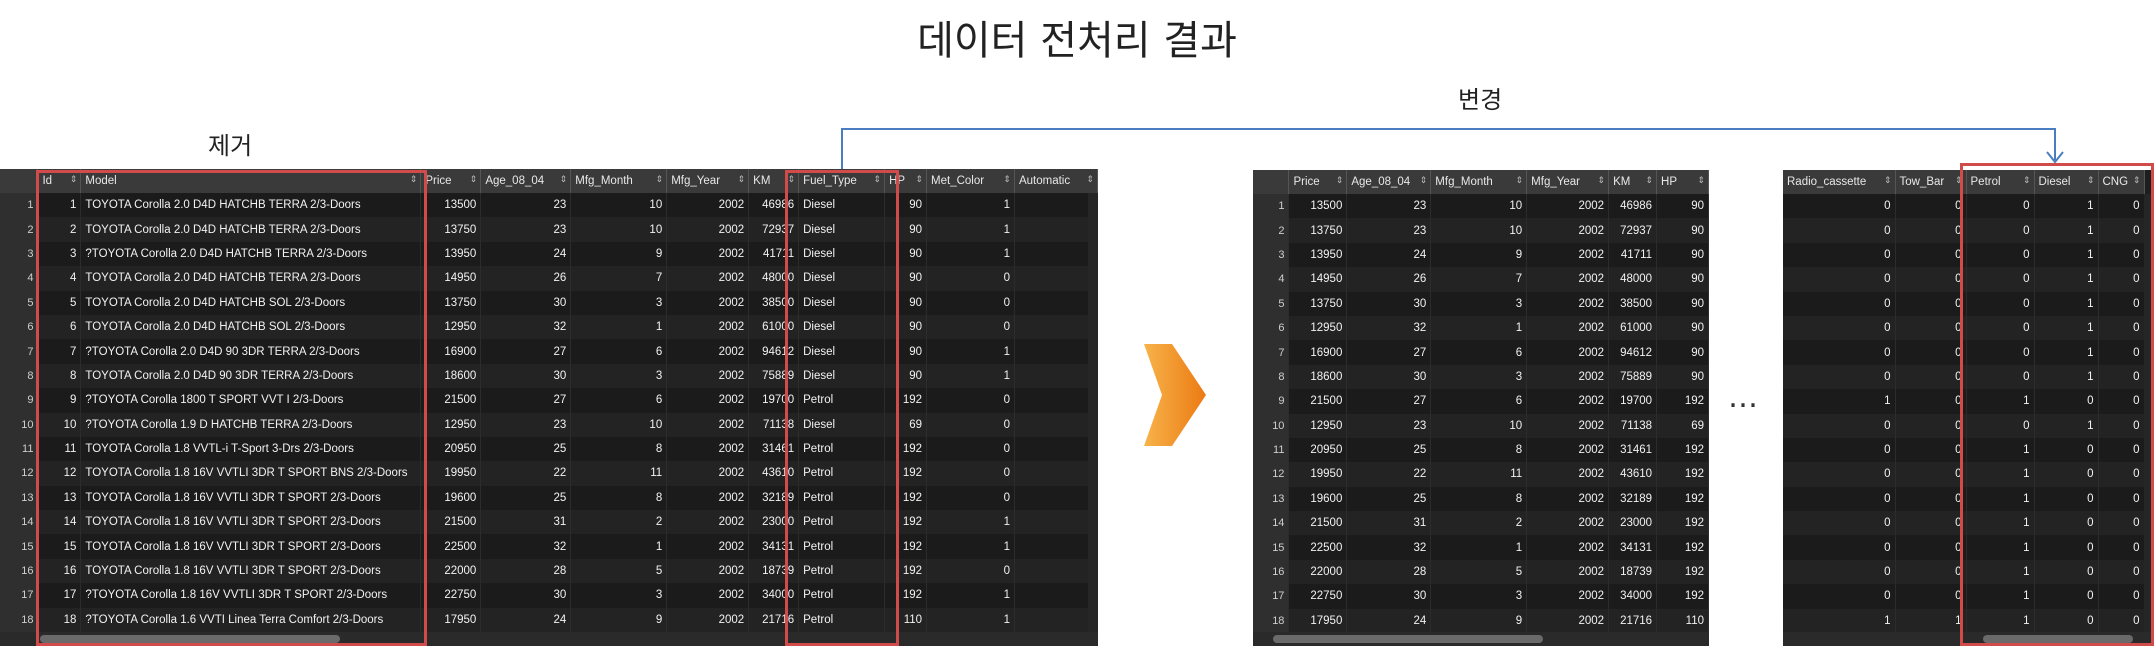  I want to click on horizontal-scrollbar, so click(1481, 639).